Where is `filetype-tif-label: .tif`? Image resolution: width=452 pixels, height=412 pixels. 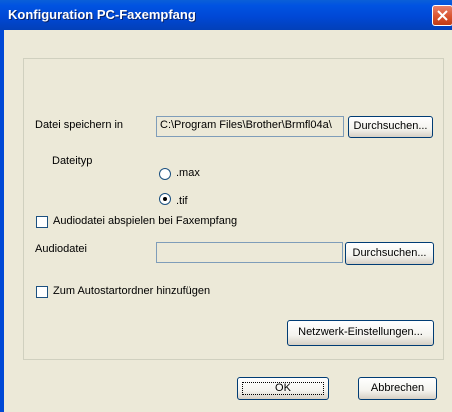 filetype-tif-label: .tif is located at coordinates (182, 201).